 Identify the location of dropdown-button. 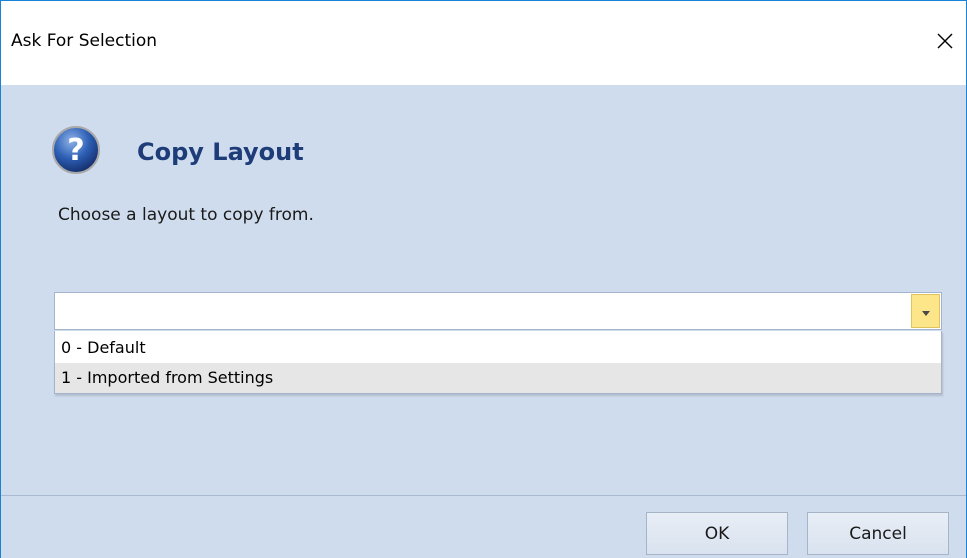
(925, 311).